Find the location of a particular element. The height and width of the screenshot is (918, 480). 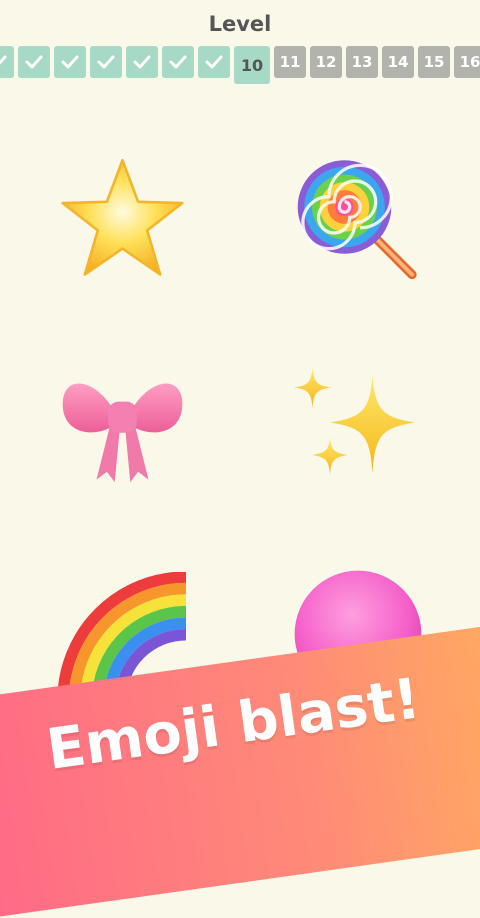

level-progress-bar: 10 11 12 13 14 15 16 is located at coordinates (240, 65).